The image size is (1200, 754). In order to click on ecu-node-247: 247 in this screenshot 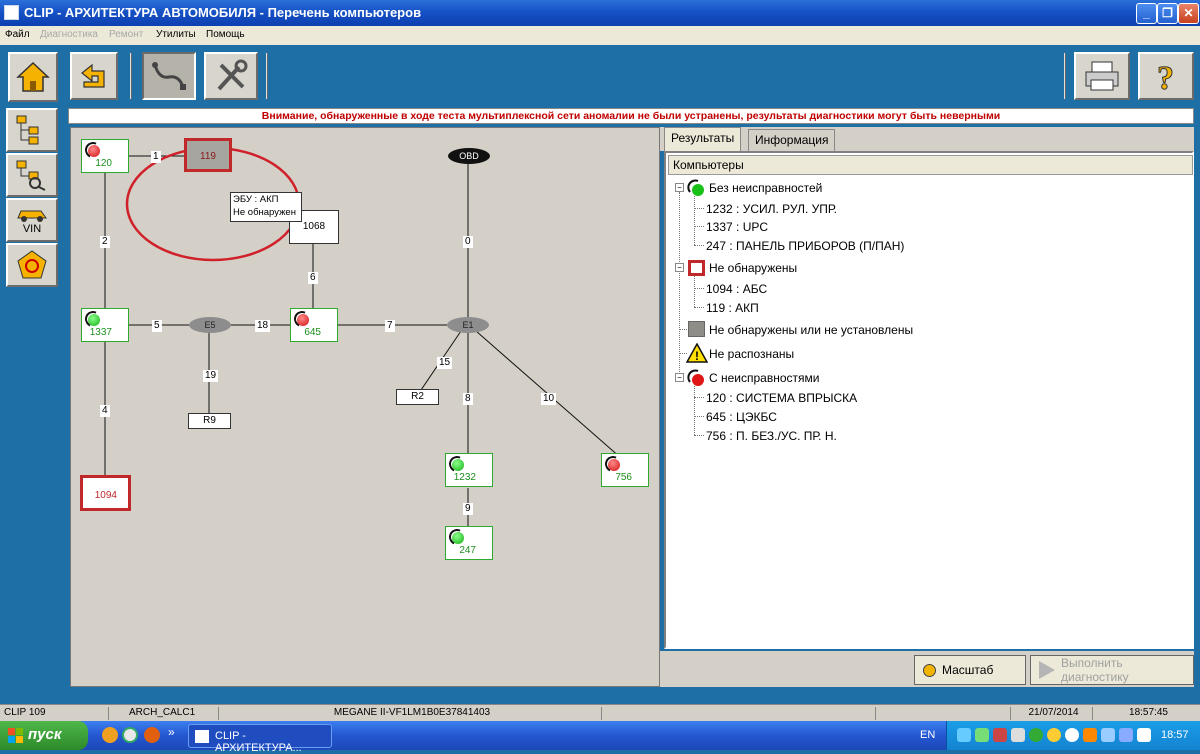, I will do `click(469, 543)`.